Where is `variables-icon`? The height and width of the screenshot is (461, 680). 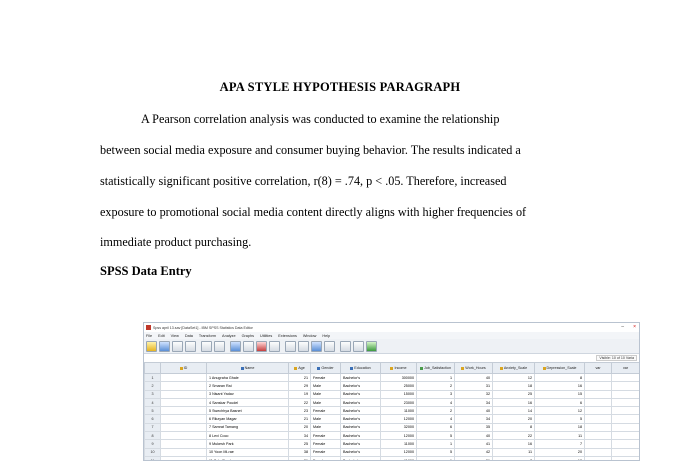
variables-icon is located at coordinates (261, 346).